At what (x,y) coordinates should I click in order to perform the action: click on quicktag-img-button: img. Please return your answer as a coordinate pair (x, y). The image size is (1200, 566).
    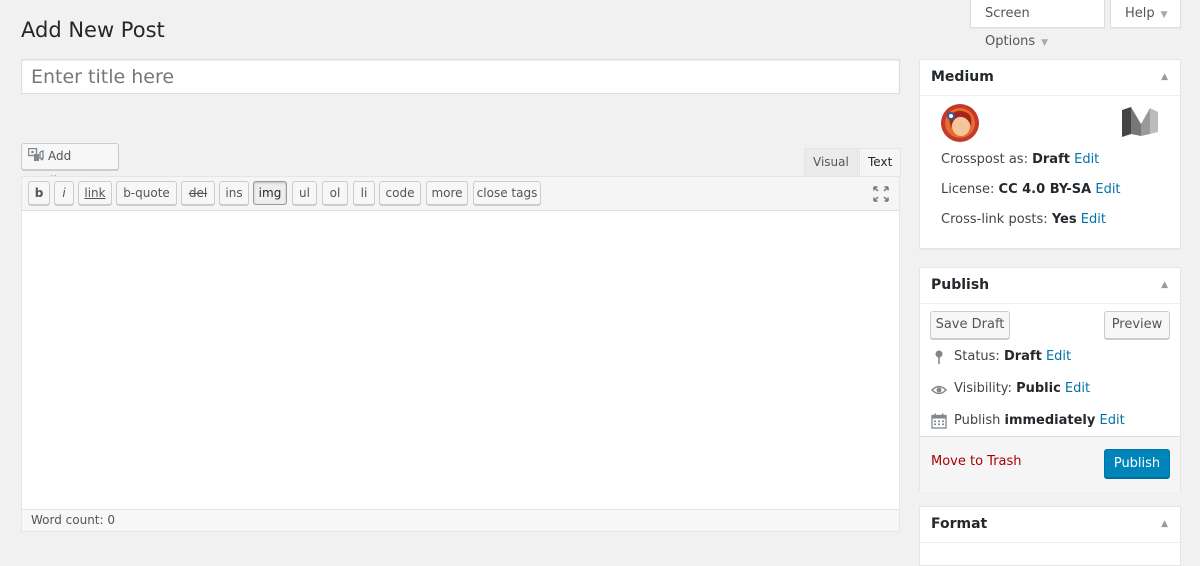
    Looking at the image, I should click on (270, 193).